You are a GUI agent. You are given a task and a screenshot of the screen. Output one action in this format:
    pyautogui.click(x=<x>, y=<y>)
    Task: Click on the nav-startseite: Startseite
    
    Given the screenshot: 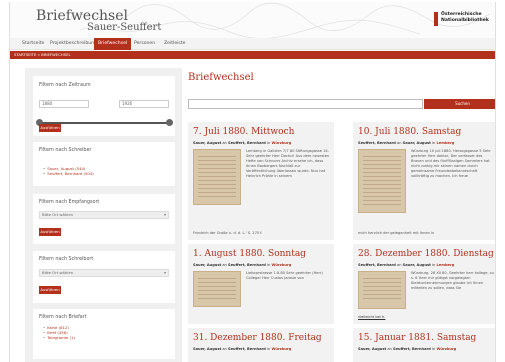 What is the action you would take?
    pyautogui.click(x=33, y=44)
    